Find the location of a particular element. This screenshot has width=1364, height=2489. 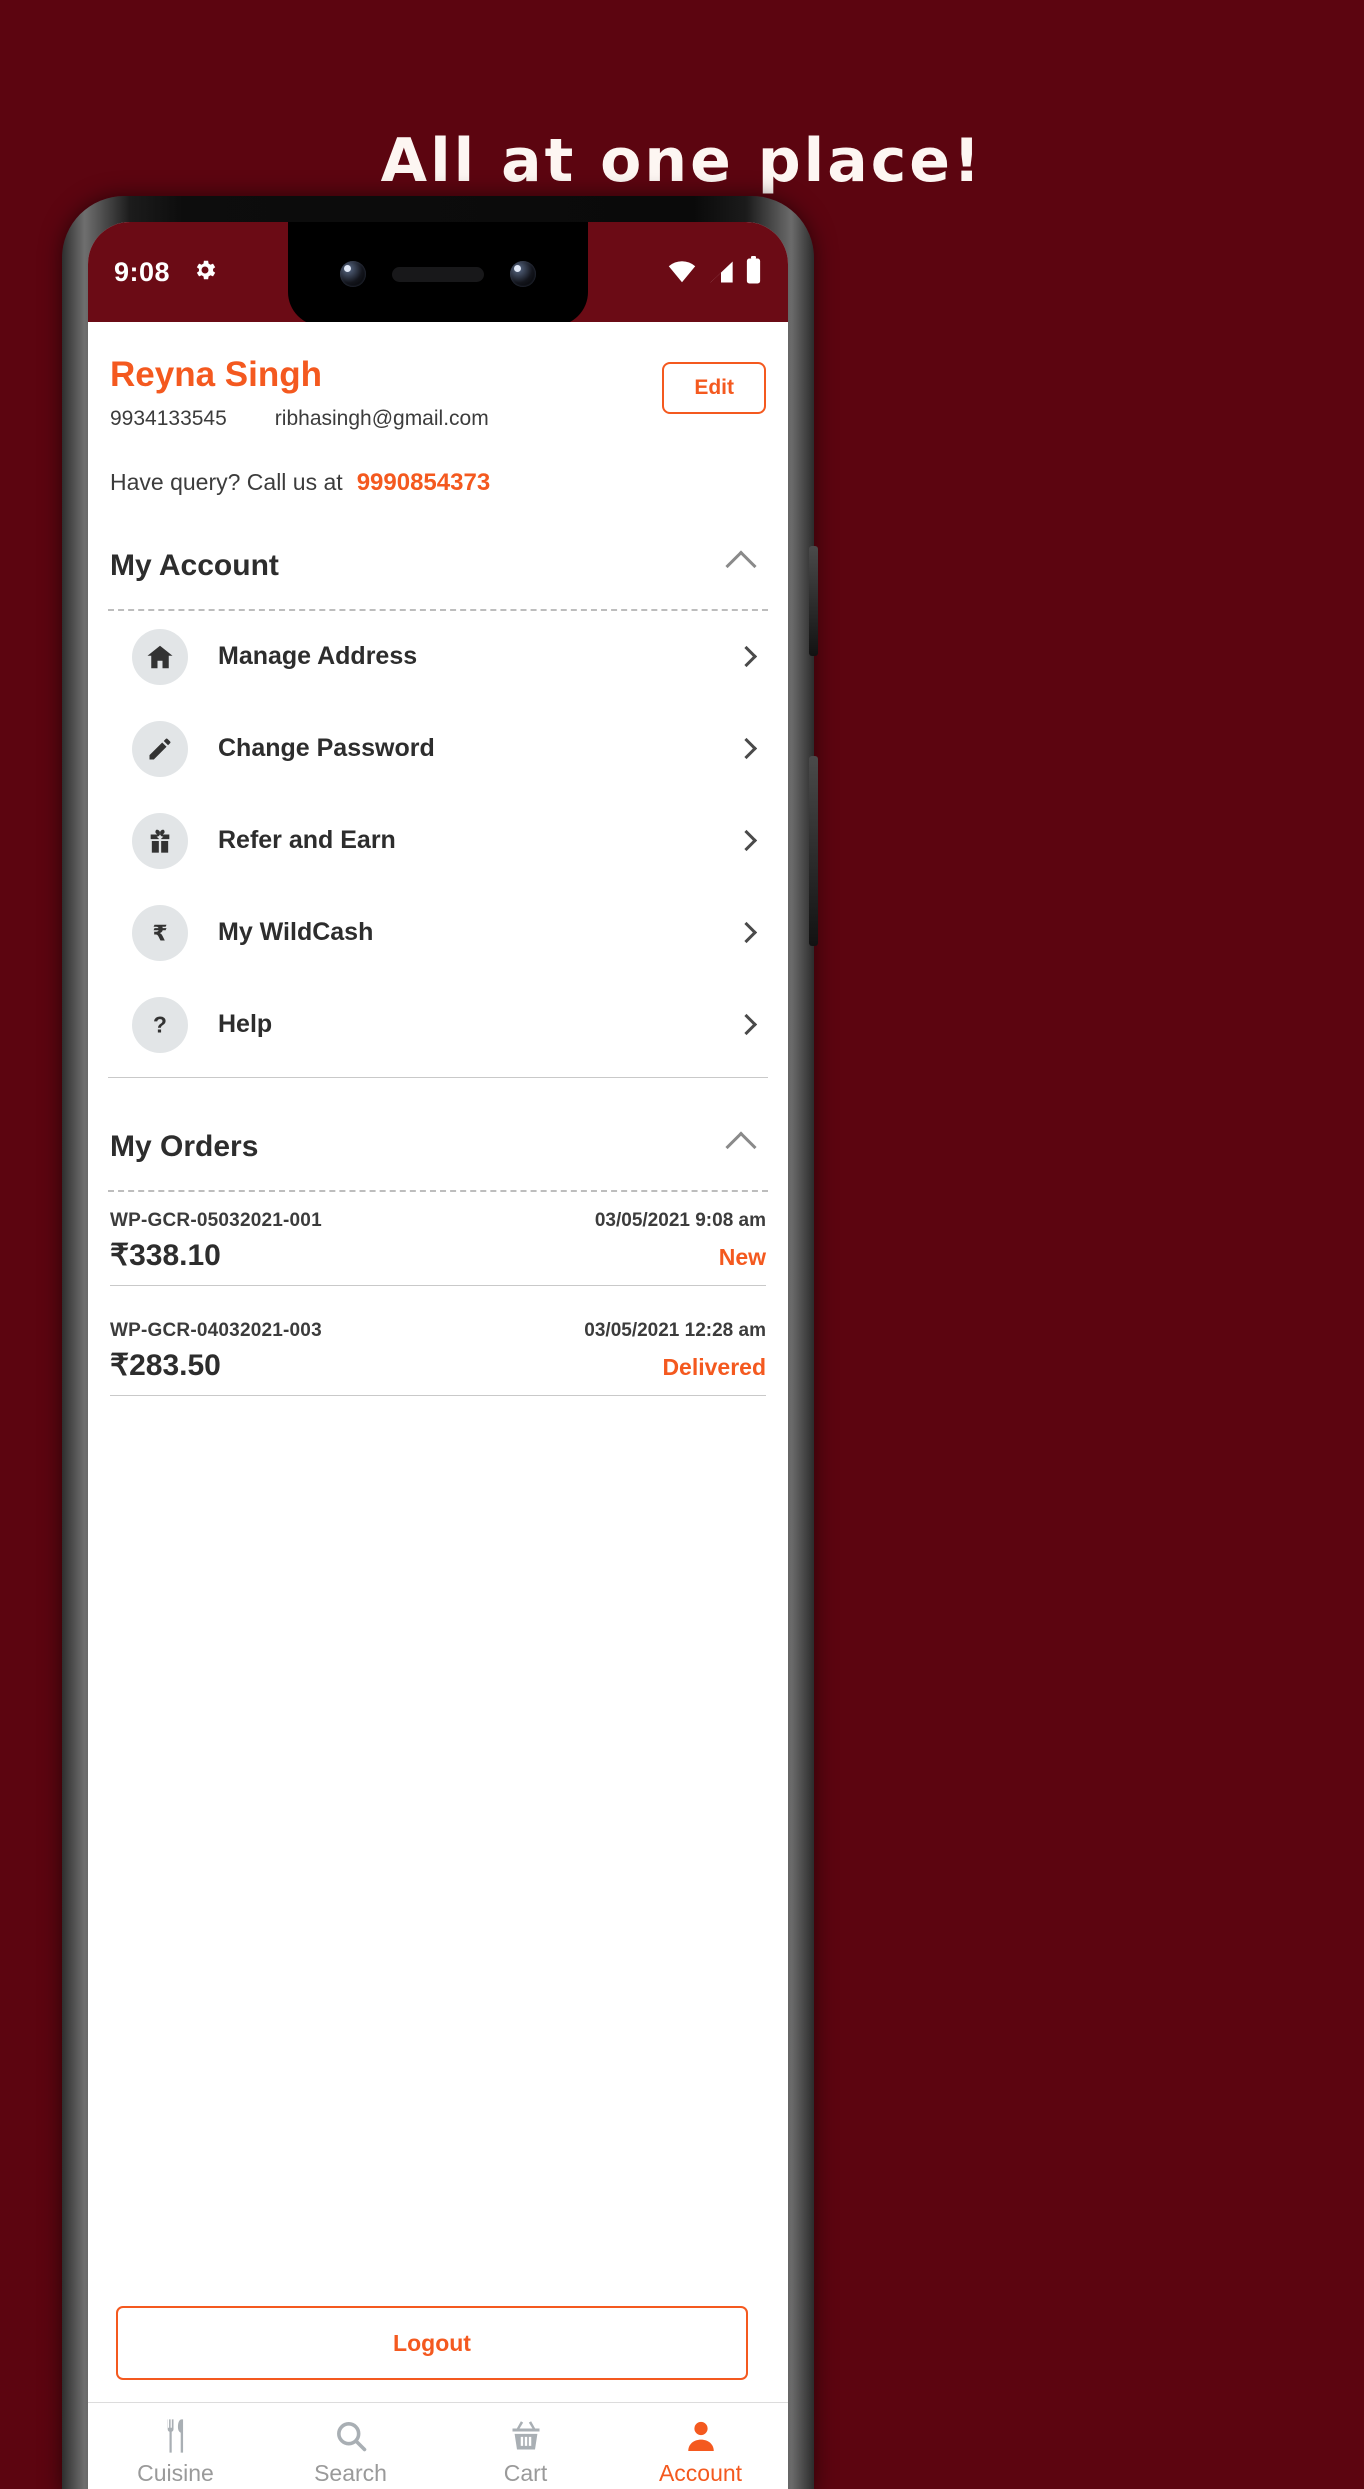

support-phone-number: 9990854373 is located at coordinates (423, 482).